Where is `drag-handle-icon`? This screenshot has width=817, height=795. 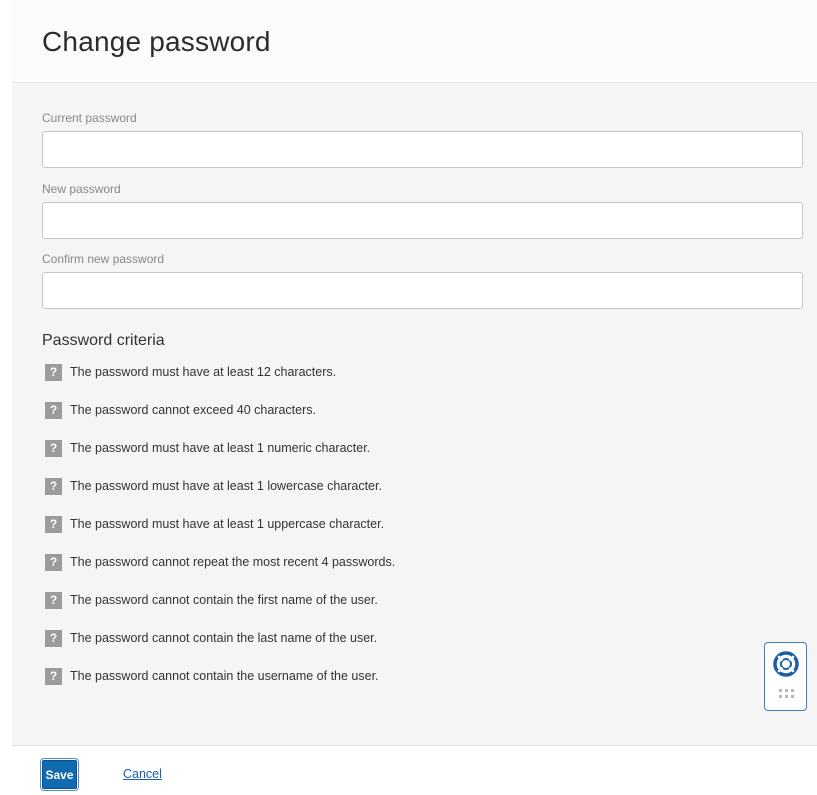 drag-handle-icon is located at coordinates (787, 694).